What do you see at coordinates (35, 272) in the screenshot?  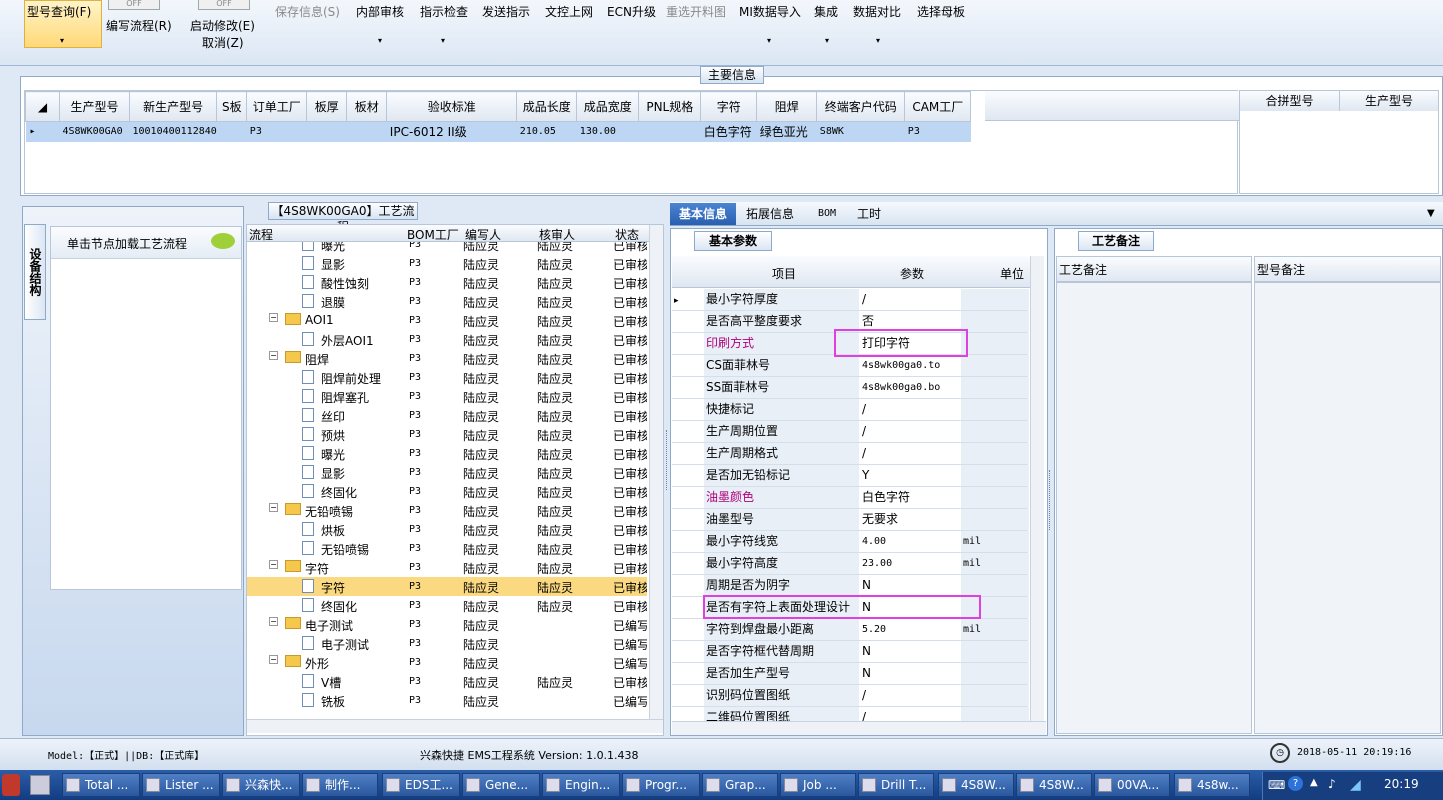 I see `device-structure-vtab: 设备结构` at bounding box center [35, 272].